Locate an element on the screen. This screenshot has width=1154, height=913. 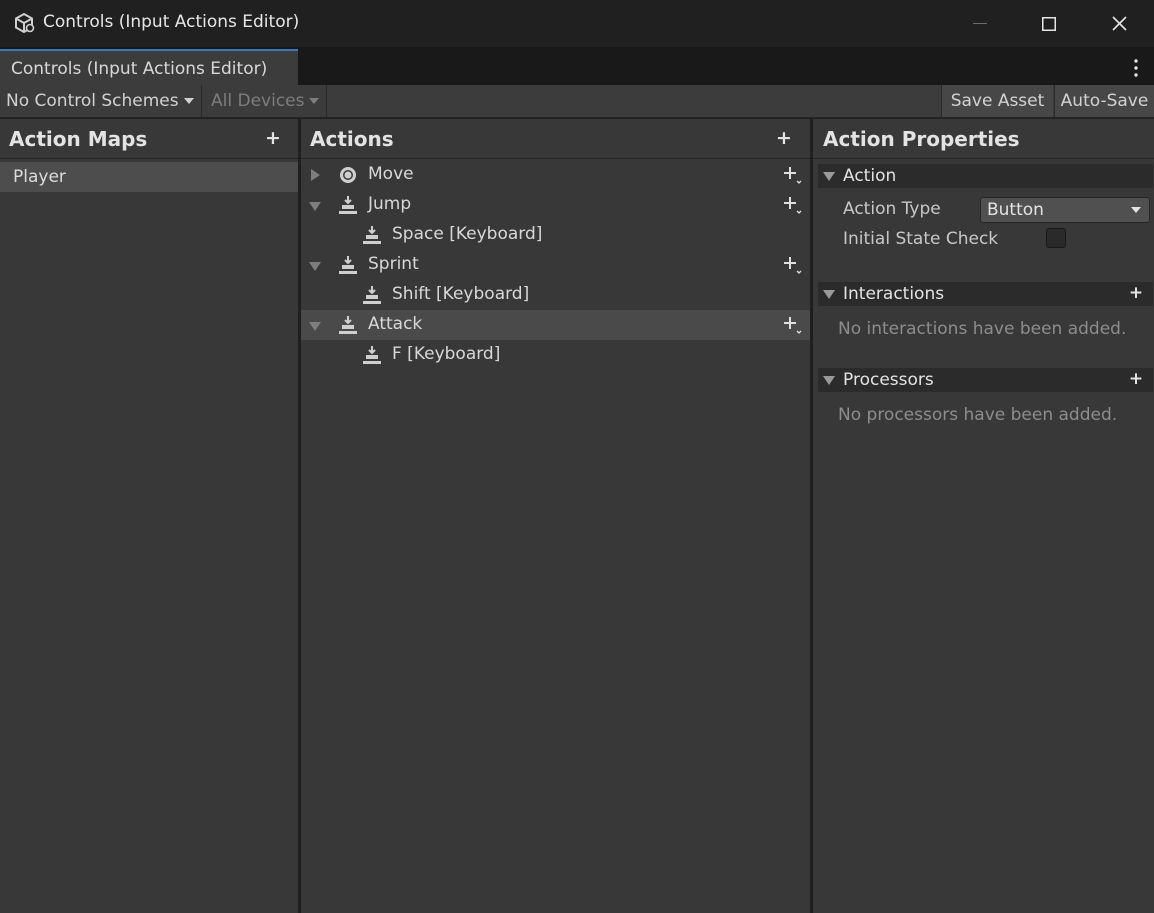
binding-label: F [Keyboard] is located at coordinates (446, 354).